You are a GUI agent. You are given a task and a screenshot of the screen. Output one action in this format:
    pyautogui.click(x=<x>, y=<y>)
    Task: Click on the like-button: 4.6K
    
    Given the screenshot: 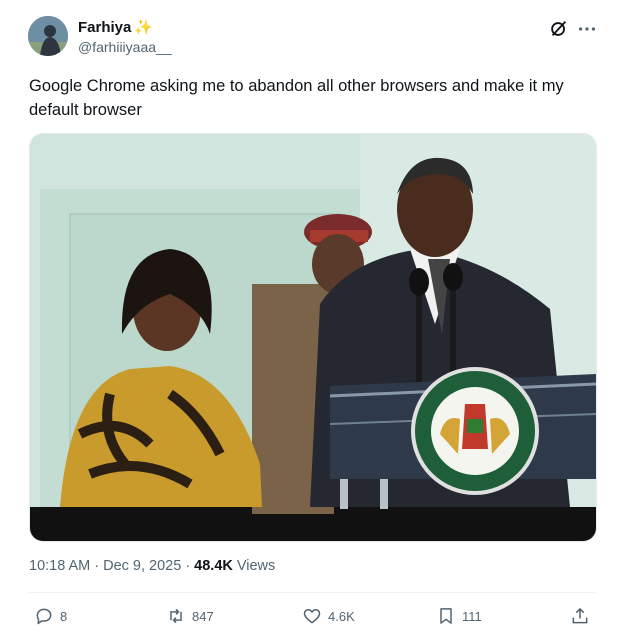 What is the action you would take?
    pyautogui.click(x=328, y=616)
    